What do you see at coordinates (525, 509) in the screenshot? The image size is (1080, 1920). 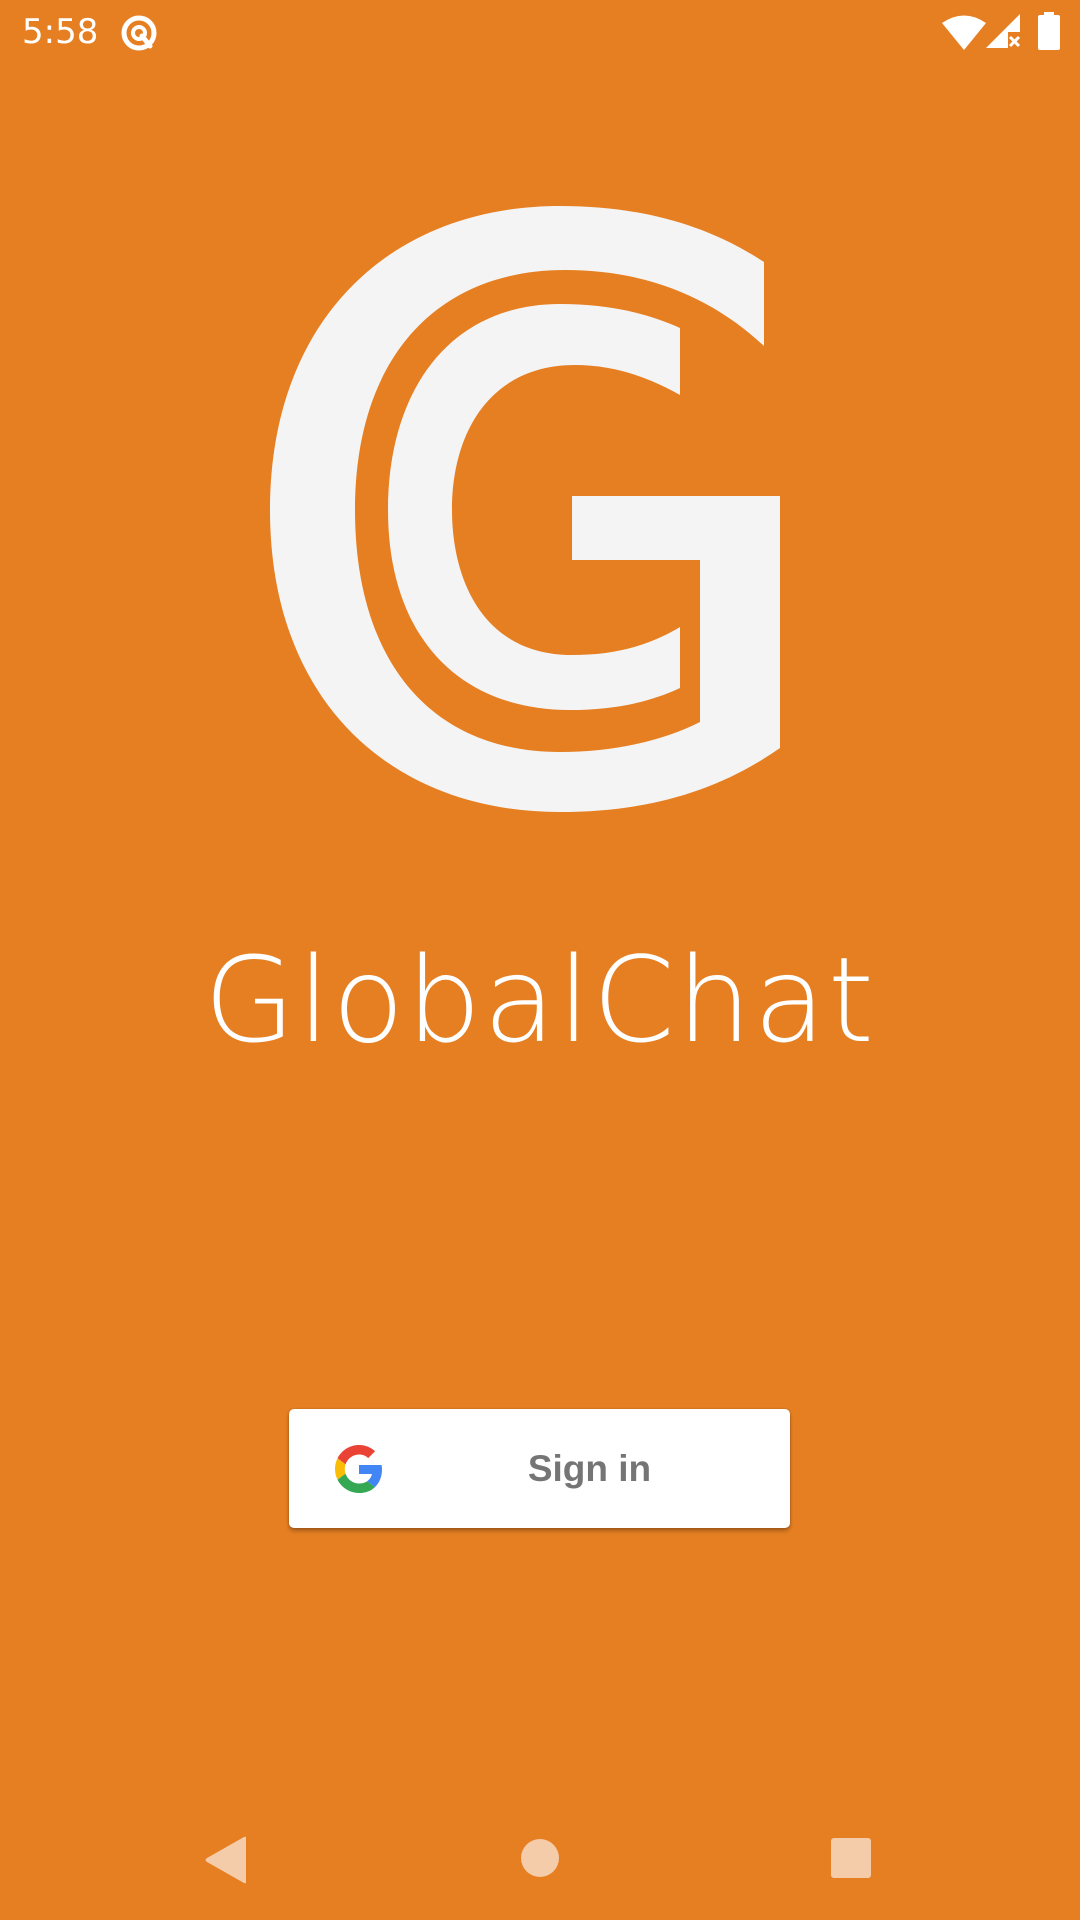 I see `logo-outer-g` at bounding box center [525, 509].